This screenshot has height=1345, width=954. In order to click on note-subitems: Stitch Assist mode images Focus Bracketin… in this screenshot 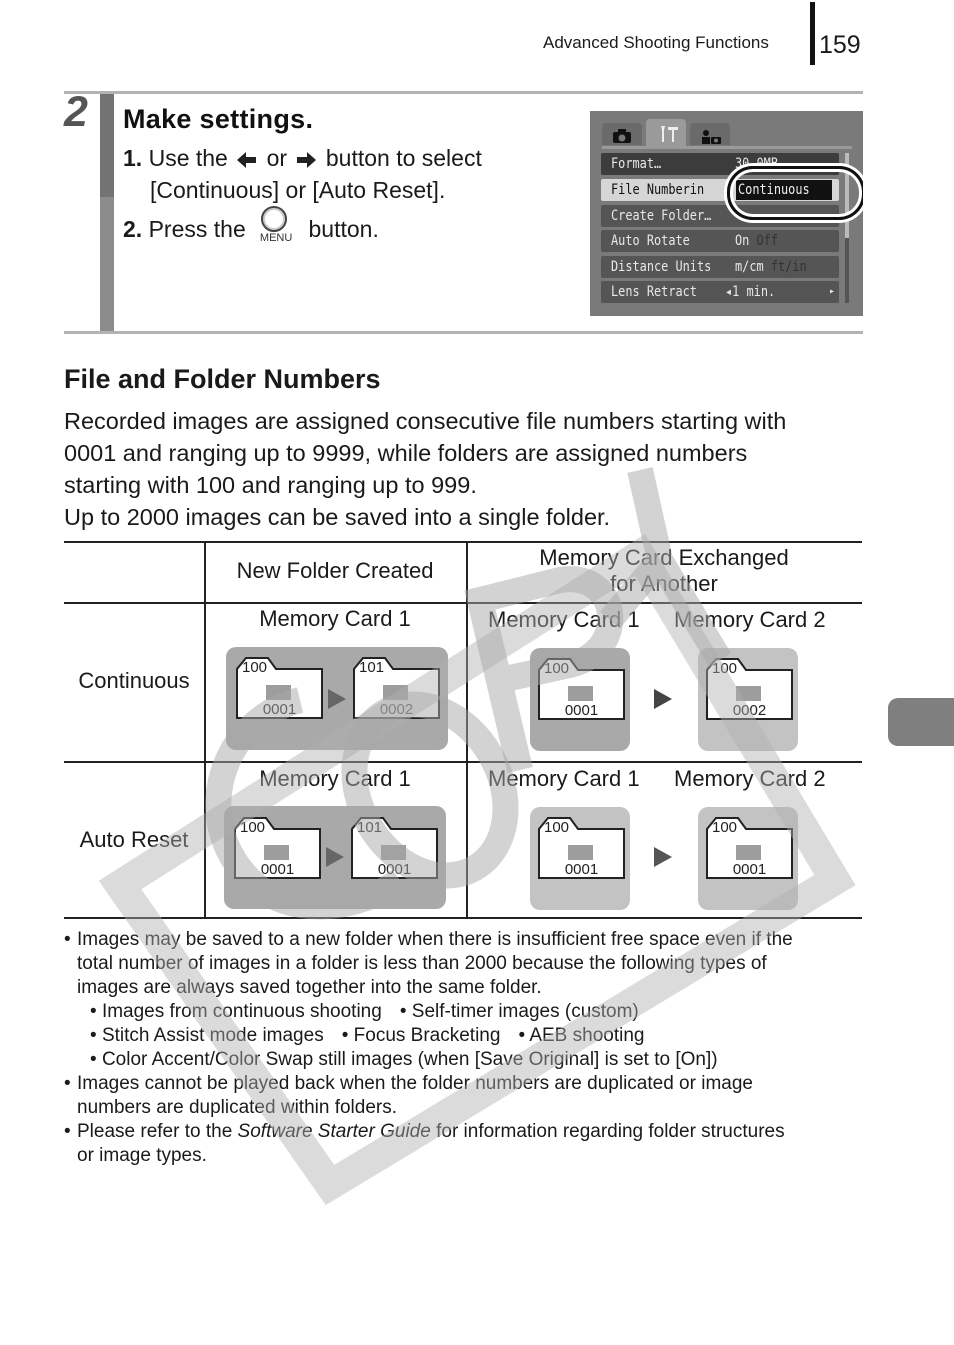, I will do `click(470, 1036)`.